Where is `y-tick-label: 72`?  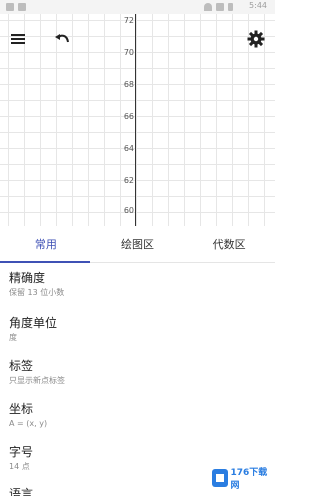
y-tick-label: 72 is located at coordinates (128, 20).